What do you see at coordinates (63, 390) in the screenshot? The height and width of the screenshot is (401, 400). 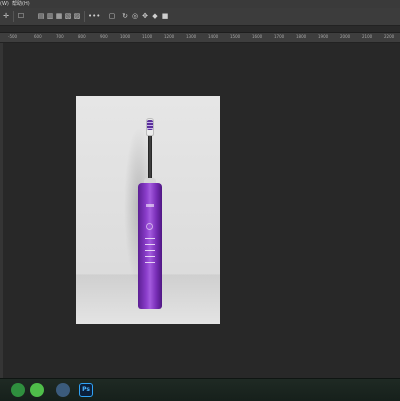 I see `browser-icon` at bounding box center [63, 390].